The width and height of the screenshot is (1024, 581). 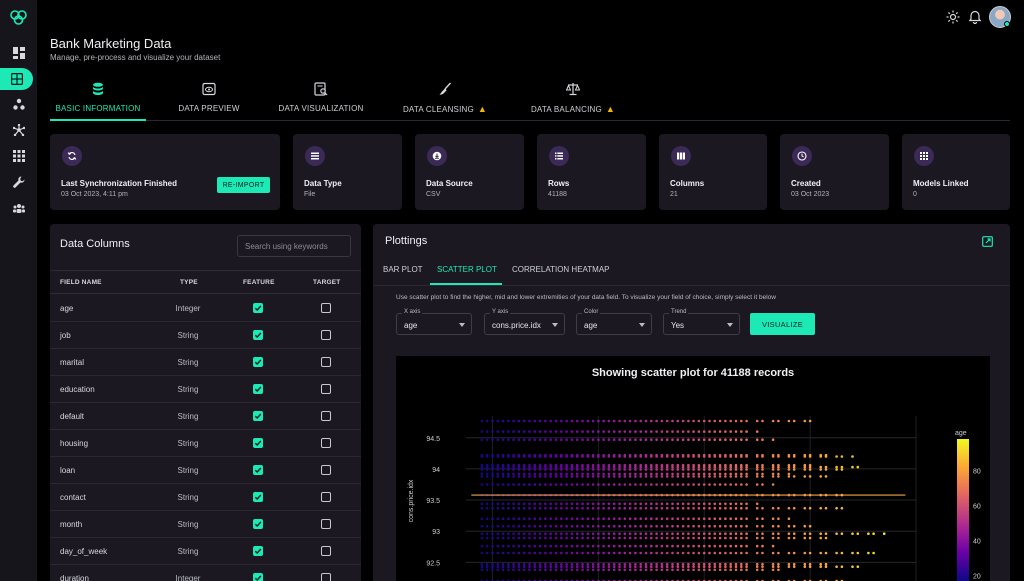 What do you see at coordinates (18, 130) in the screenshot?
I see `sidebar-item-network` at bounding box center [18, 130].